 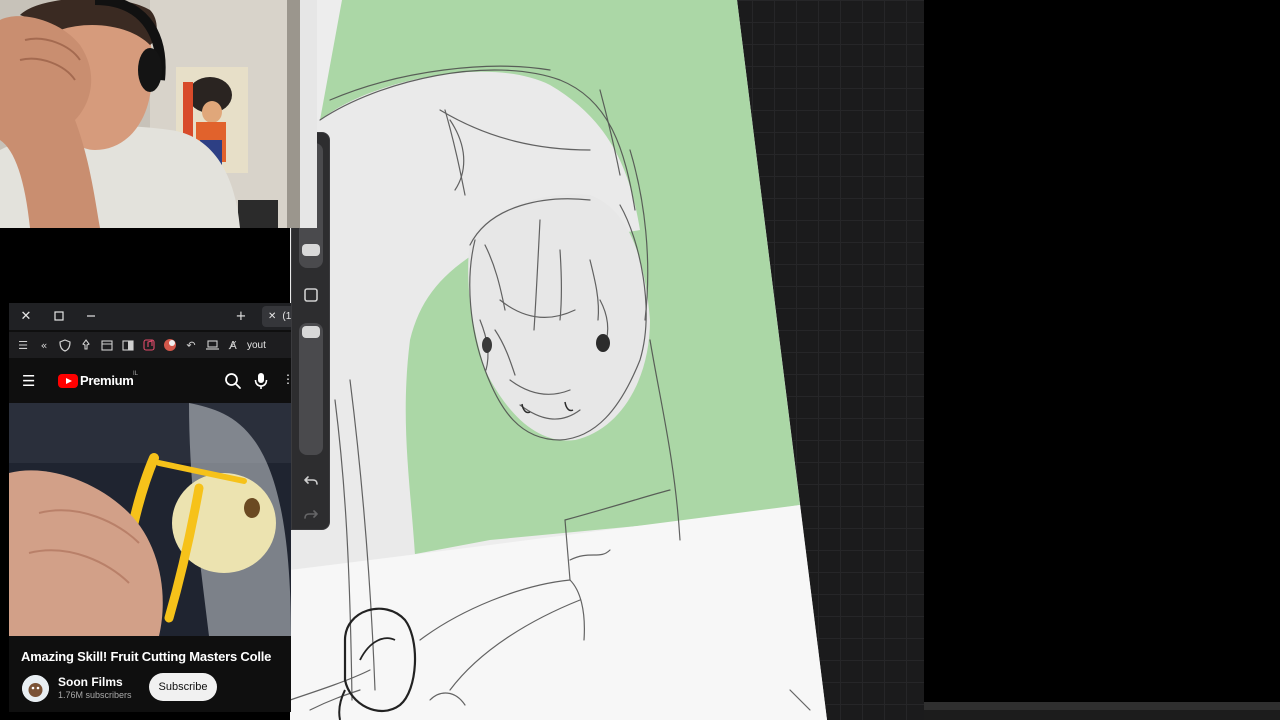 I want to click on split-view-button, so click(x=128, y=345).